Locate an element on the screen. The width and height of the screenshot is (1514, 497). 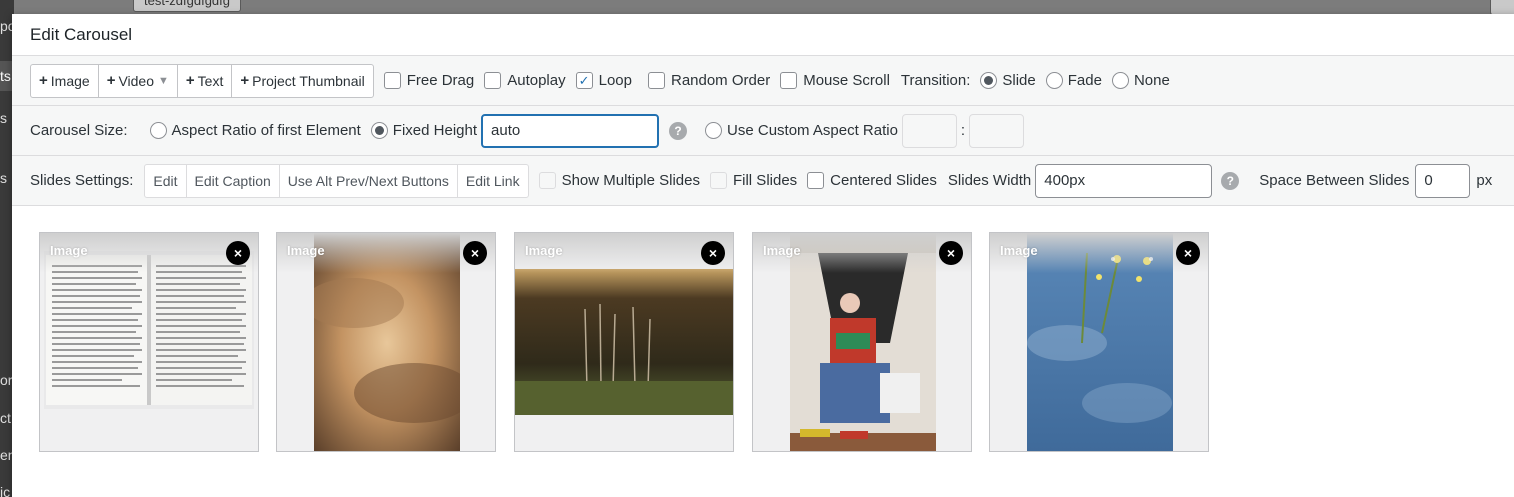
forest-field-image is located at coordinates (624, 342).